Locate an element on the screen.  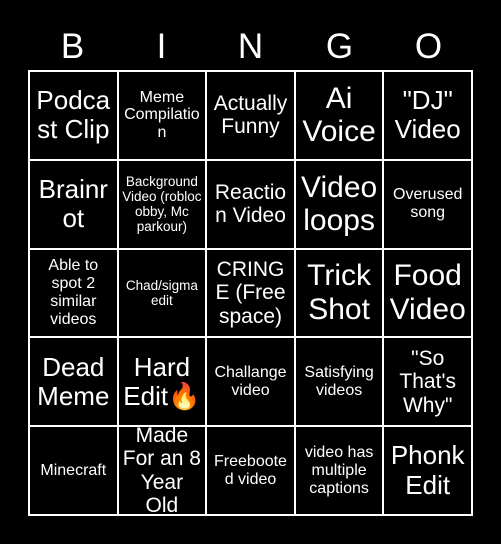
bingo-header-letter-b: B is located at coordinates (72, 46).